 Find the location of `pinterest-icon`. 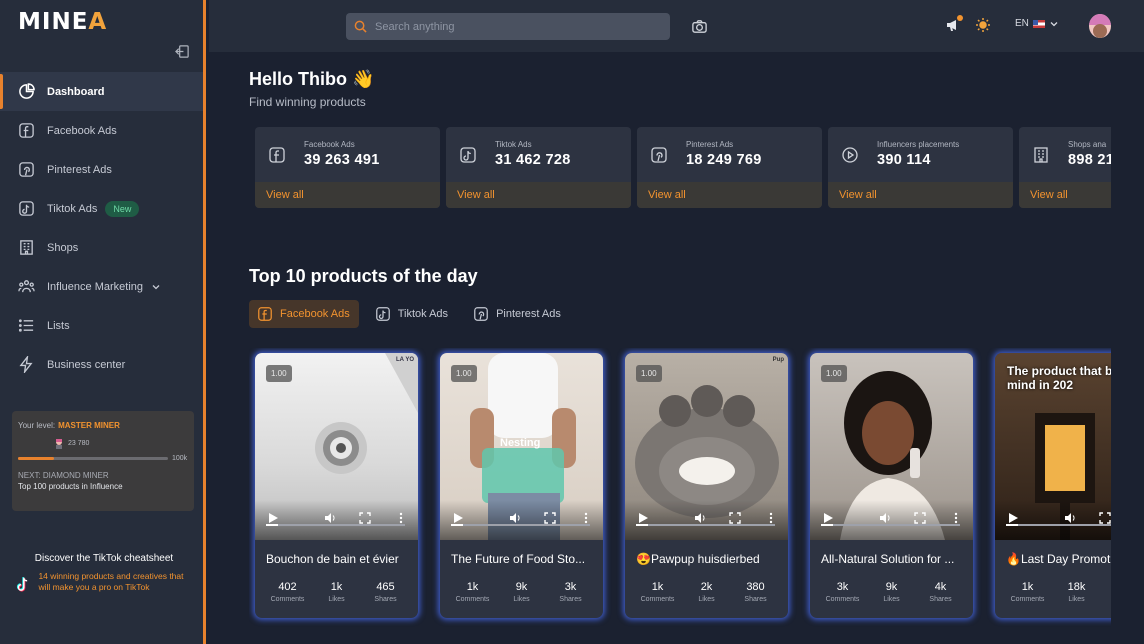

pinterest-icon is located at coordinates (26, 169).